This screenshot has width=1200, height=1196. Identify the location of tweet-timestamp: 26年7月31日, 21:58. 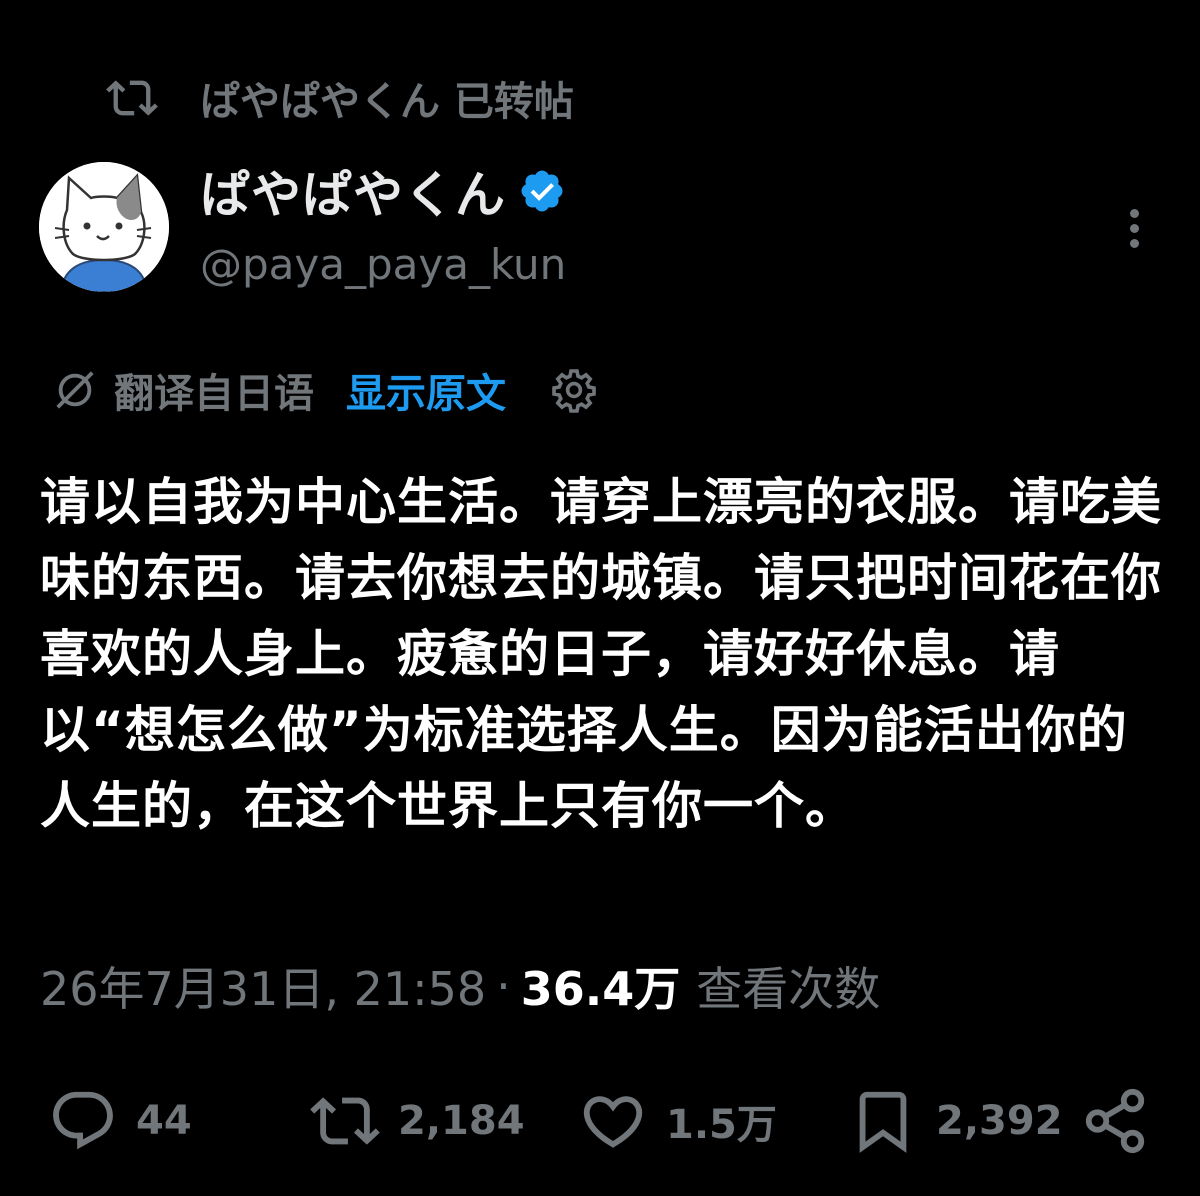
(263, 986).